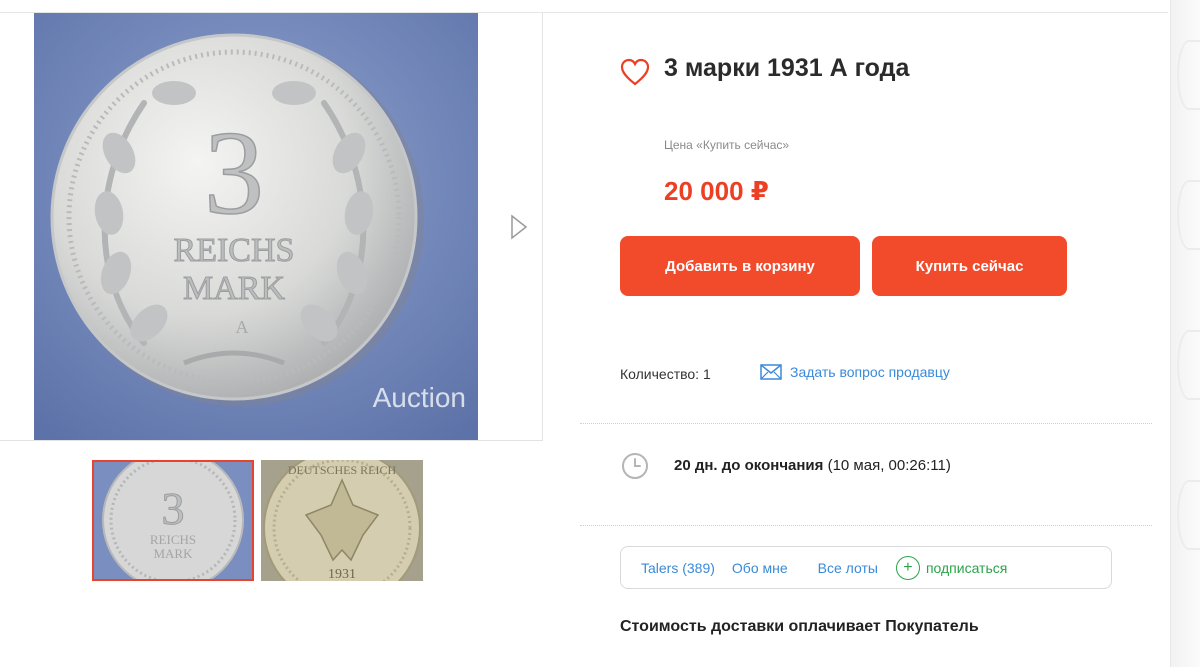  Describe the element at coordinates (870, 372) in the screenshot. I see `ask-seller-label: Задать вопрос продавцу` at that location.